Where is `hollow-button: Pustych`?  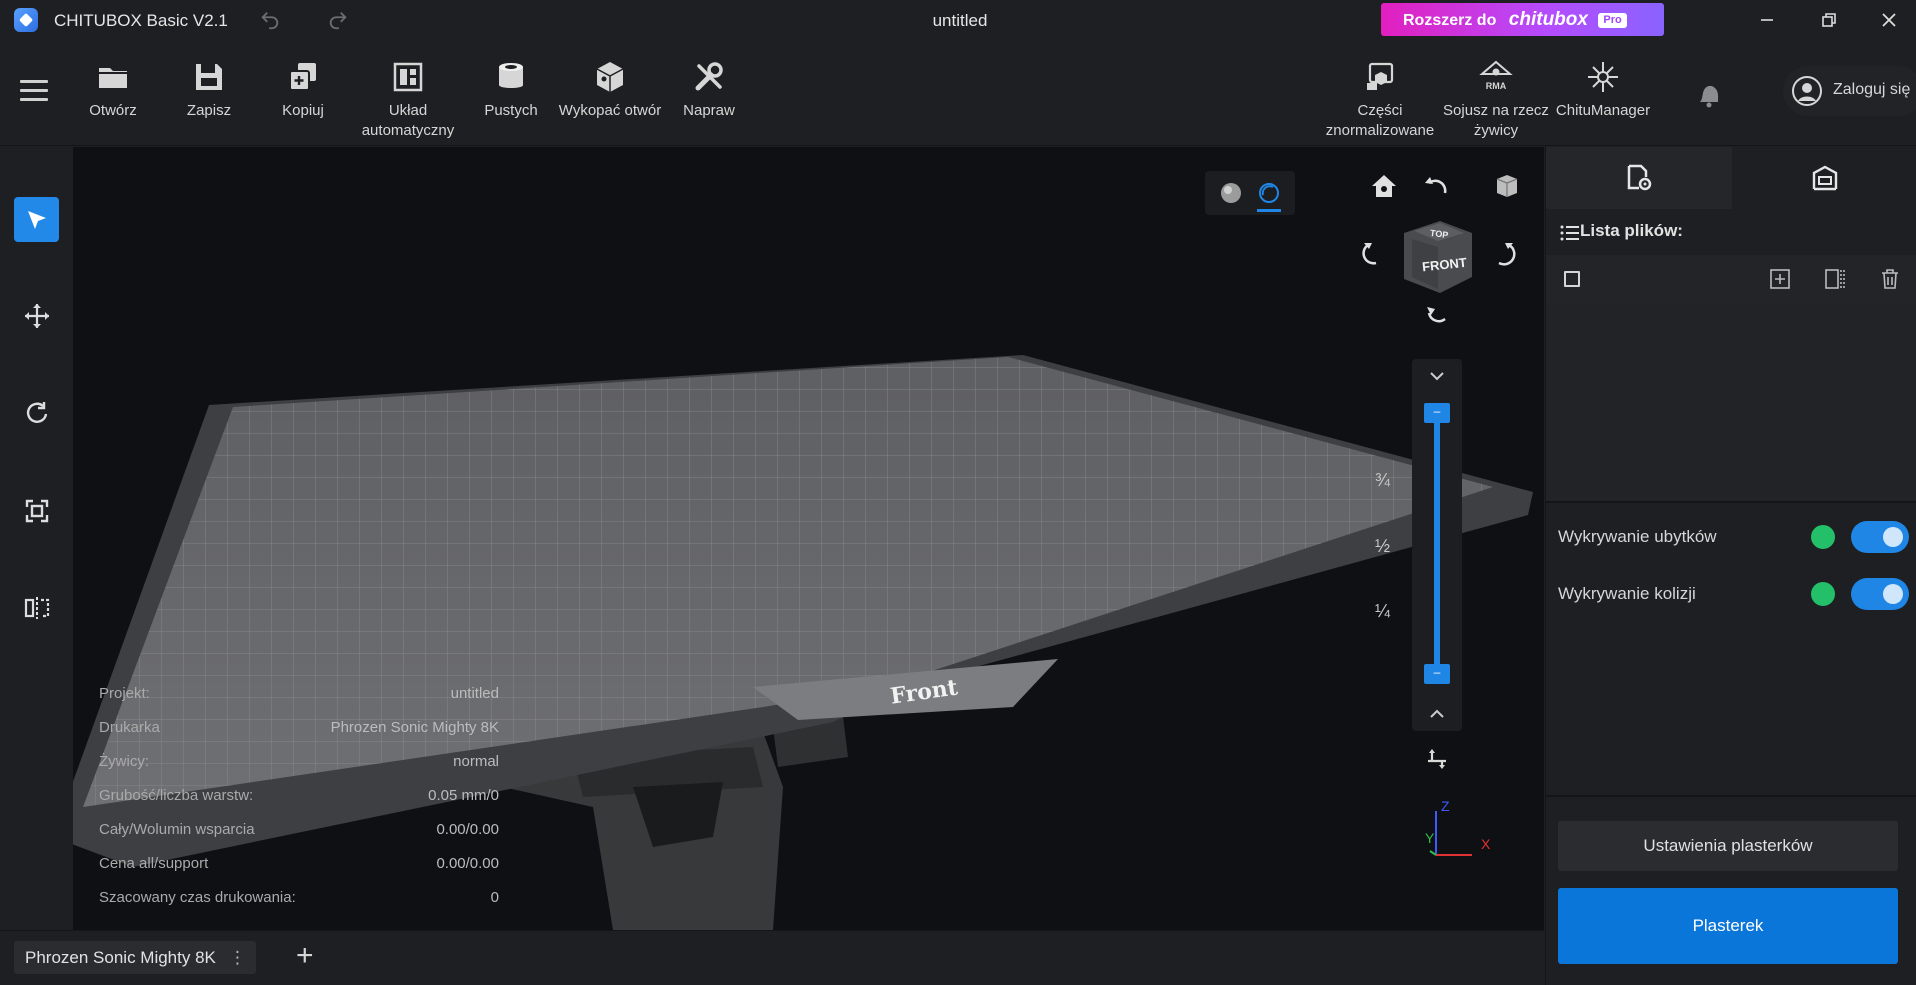 hollow-button: Pustych is located at coordinates (511, 93).